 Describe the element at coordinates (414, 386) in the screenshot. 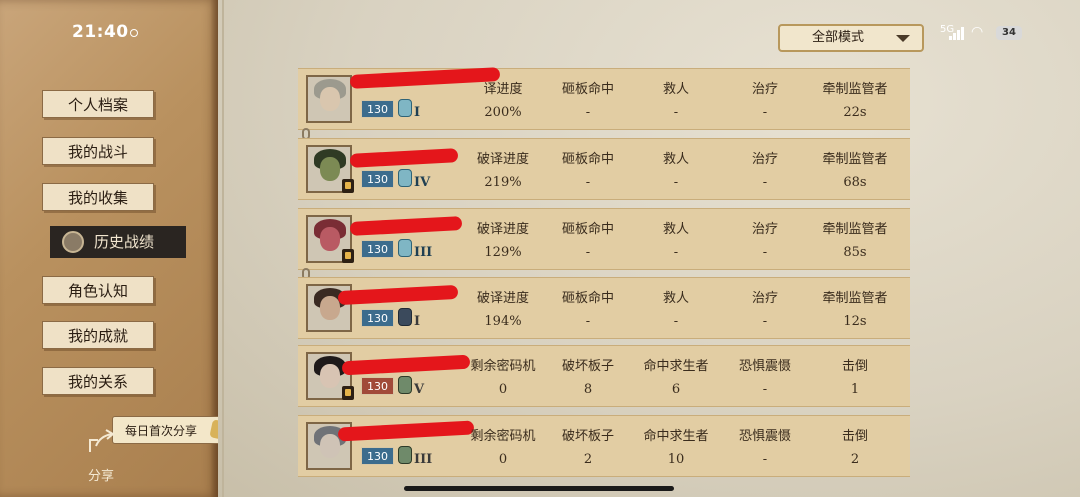

I see `rank-badge: V` at that location.